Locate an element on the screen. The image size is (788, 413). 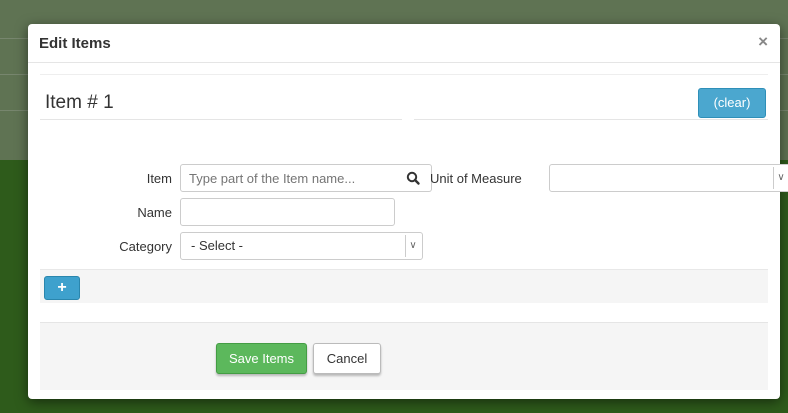
modal-title: Edit Items is located at coordinates (75, 43).